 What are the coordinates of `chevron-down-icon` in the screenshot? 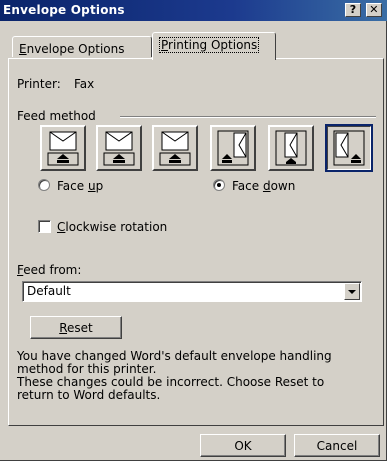 It's located at (352, 292).